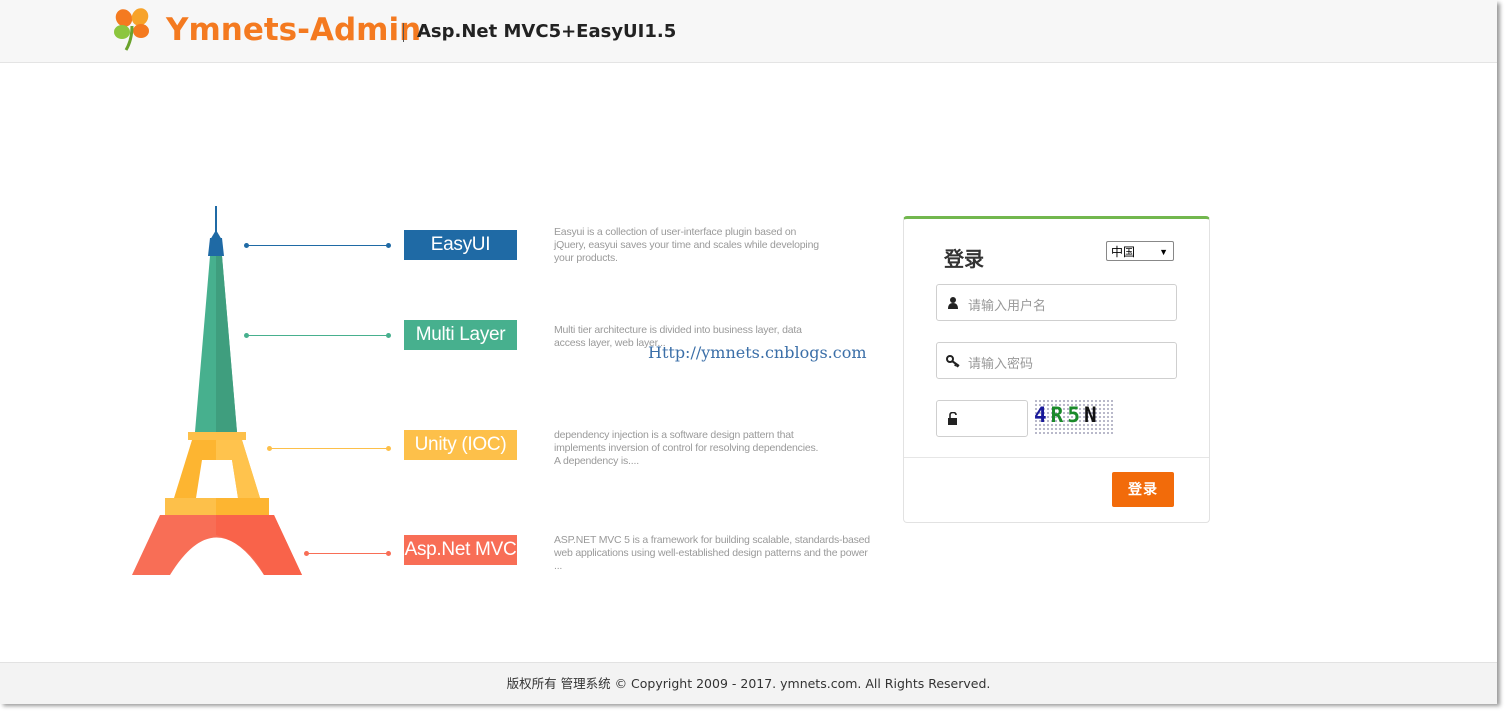  I want to click on feature-tag-easyui: EasyUI, so click(460, 245).